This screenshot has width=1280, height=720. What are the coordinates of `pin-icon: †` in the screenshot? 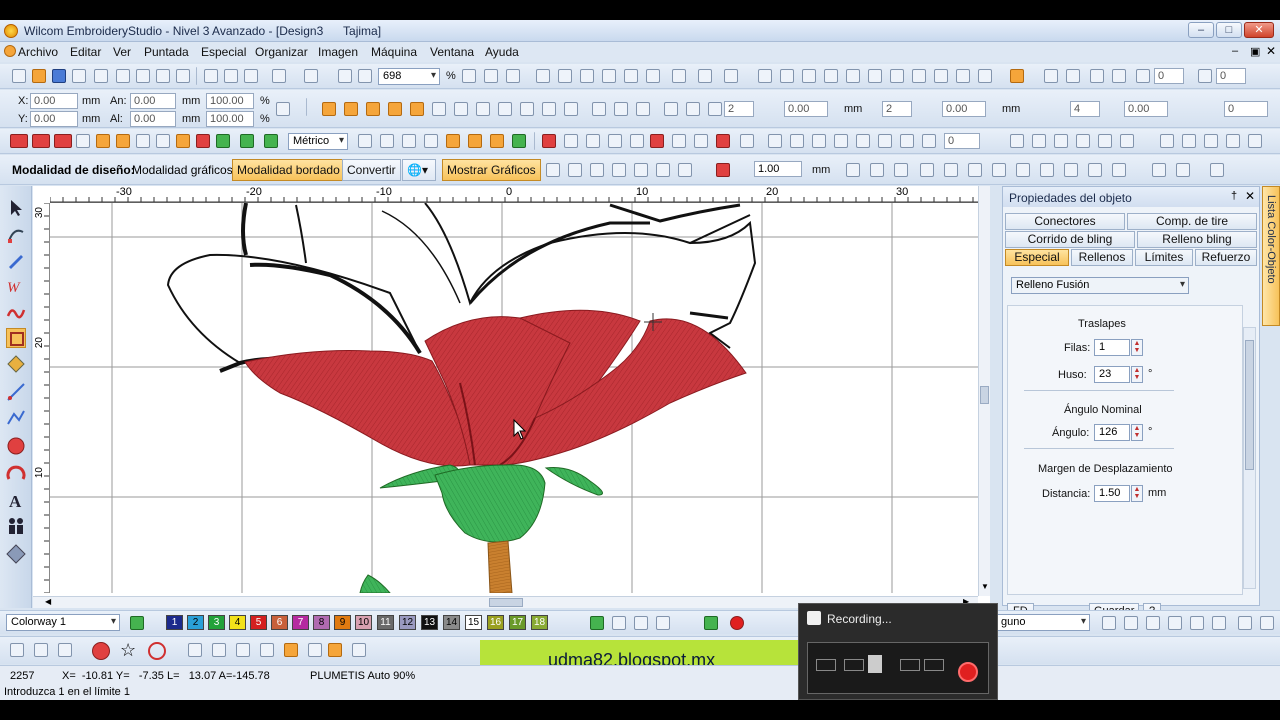 It's located at (1234, 196).